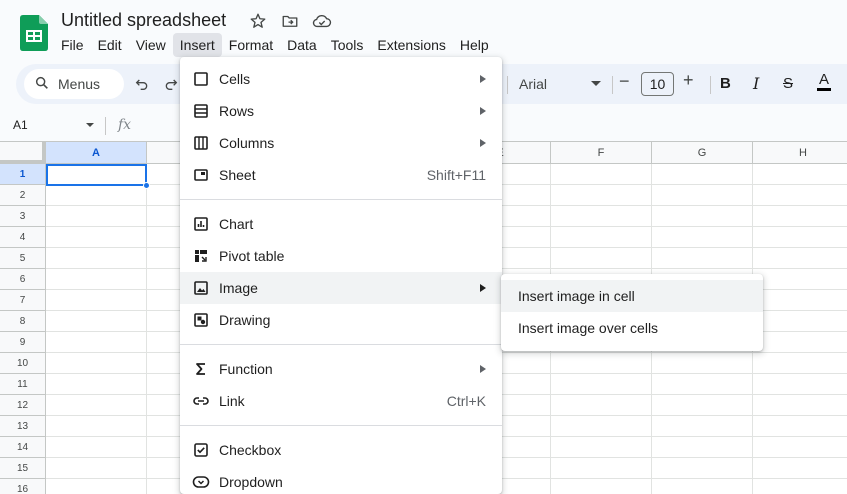 The image size is (847, 494). I want to click on move-folder-icon, so click(290, 21).